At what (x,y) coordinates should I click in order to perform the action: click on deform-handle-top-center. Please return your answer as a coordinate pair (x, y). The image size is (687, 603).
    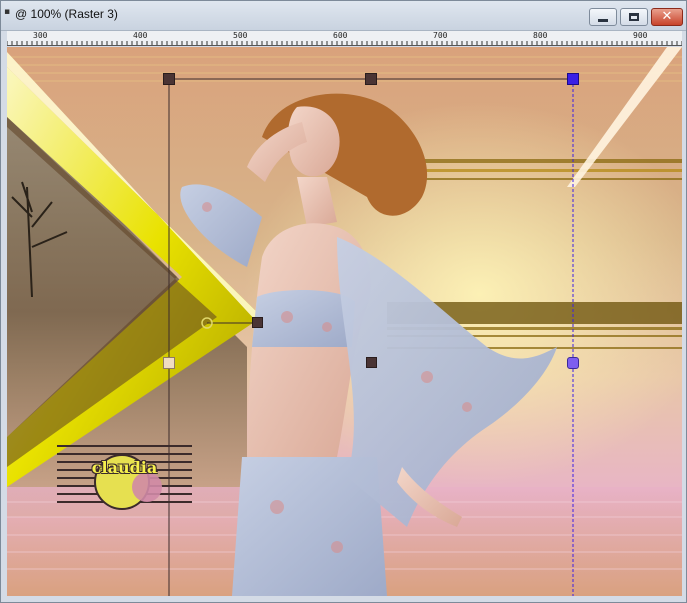
    Looking at the image, I should click on (371, 79).